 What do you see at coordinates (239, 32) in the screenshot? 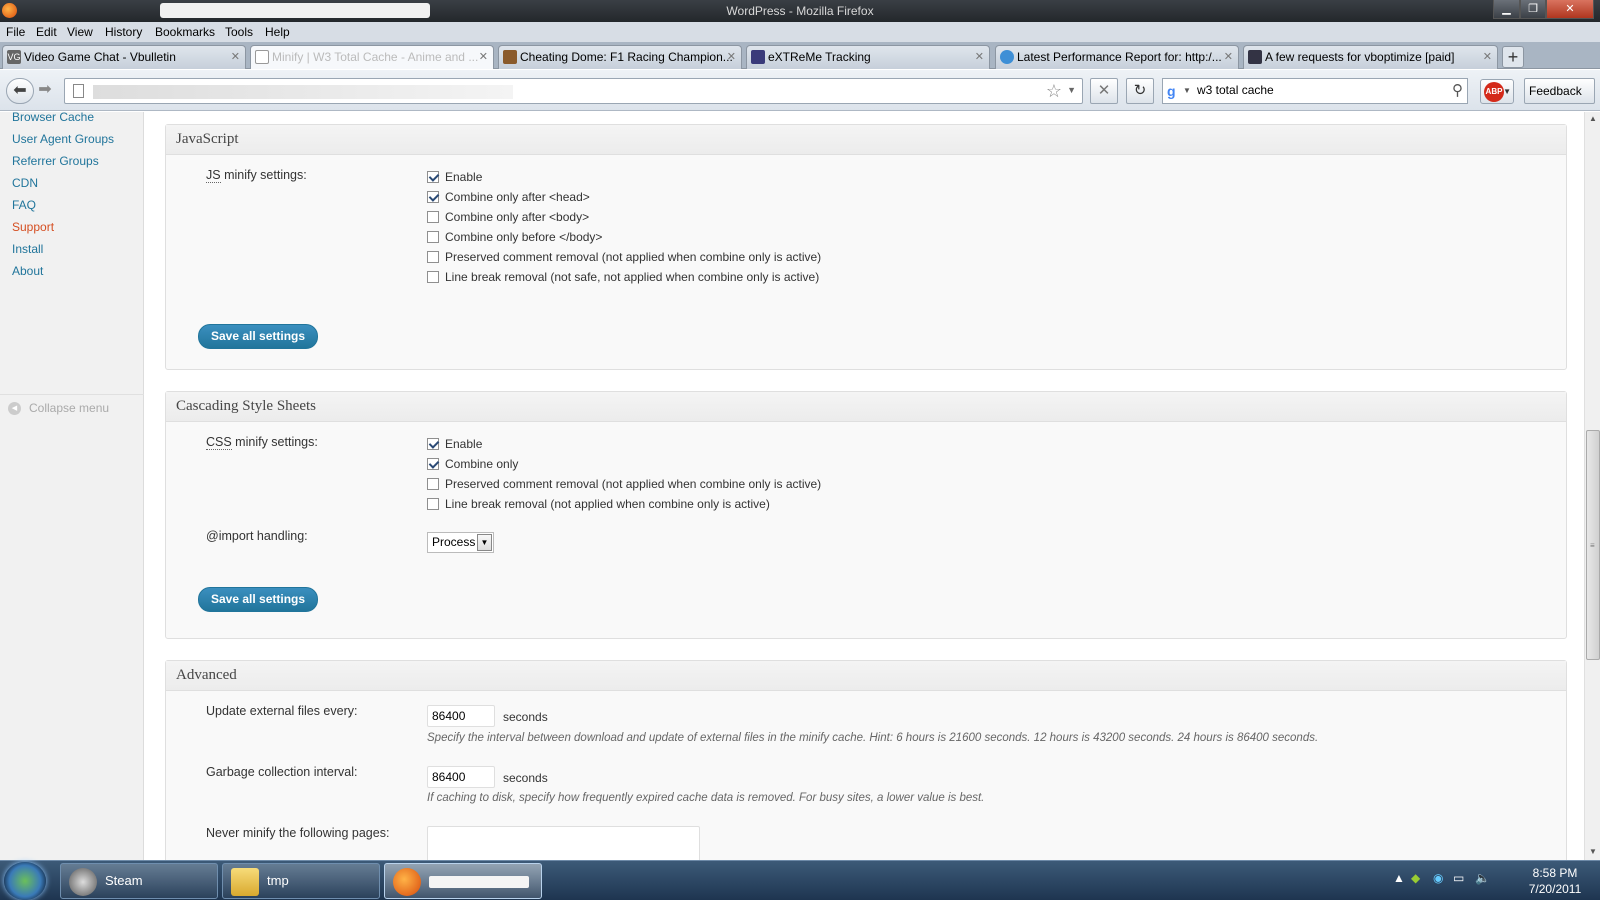
I see `menu-tools: Tools` at bounding box center [239, 32].